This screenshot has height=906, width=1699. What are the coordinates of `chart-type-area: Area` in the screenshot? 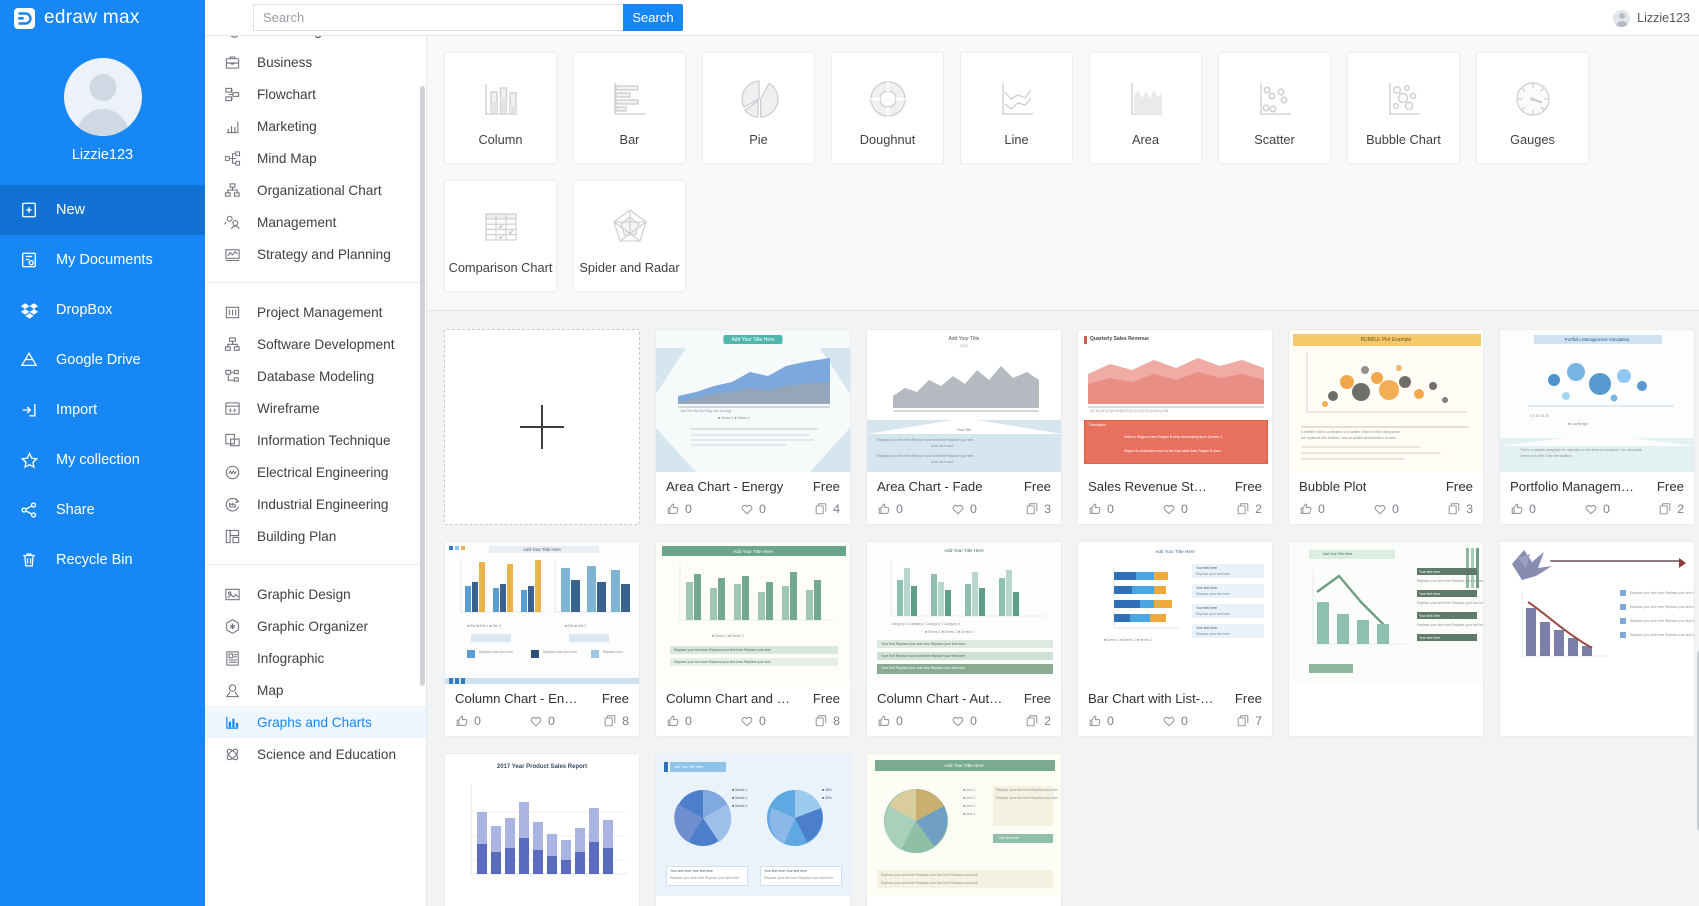 It's located at (1145, 108).